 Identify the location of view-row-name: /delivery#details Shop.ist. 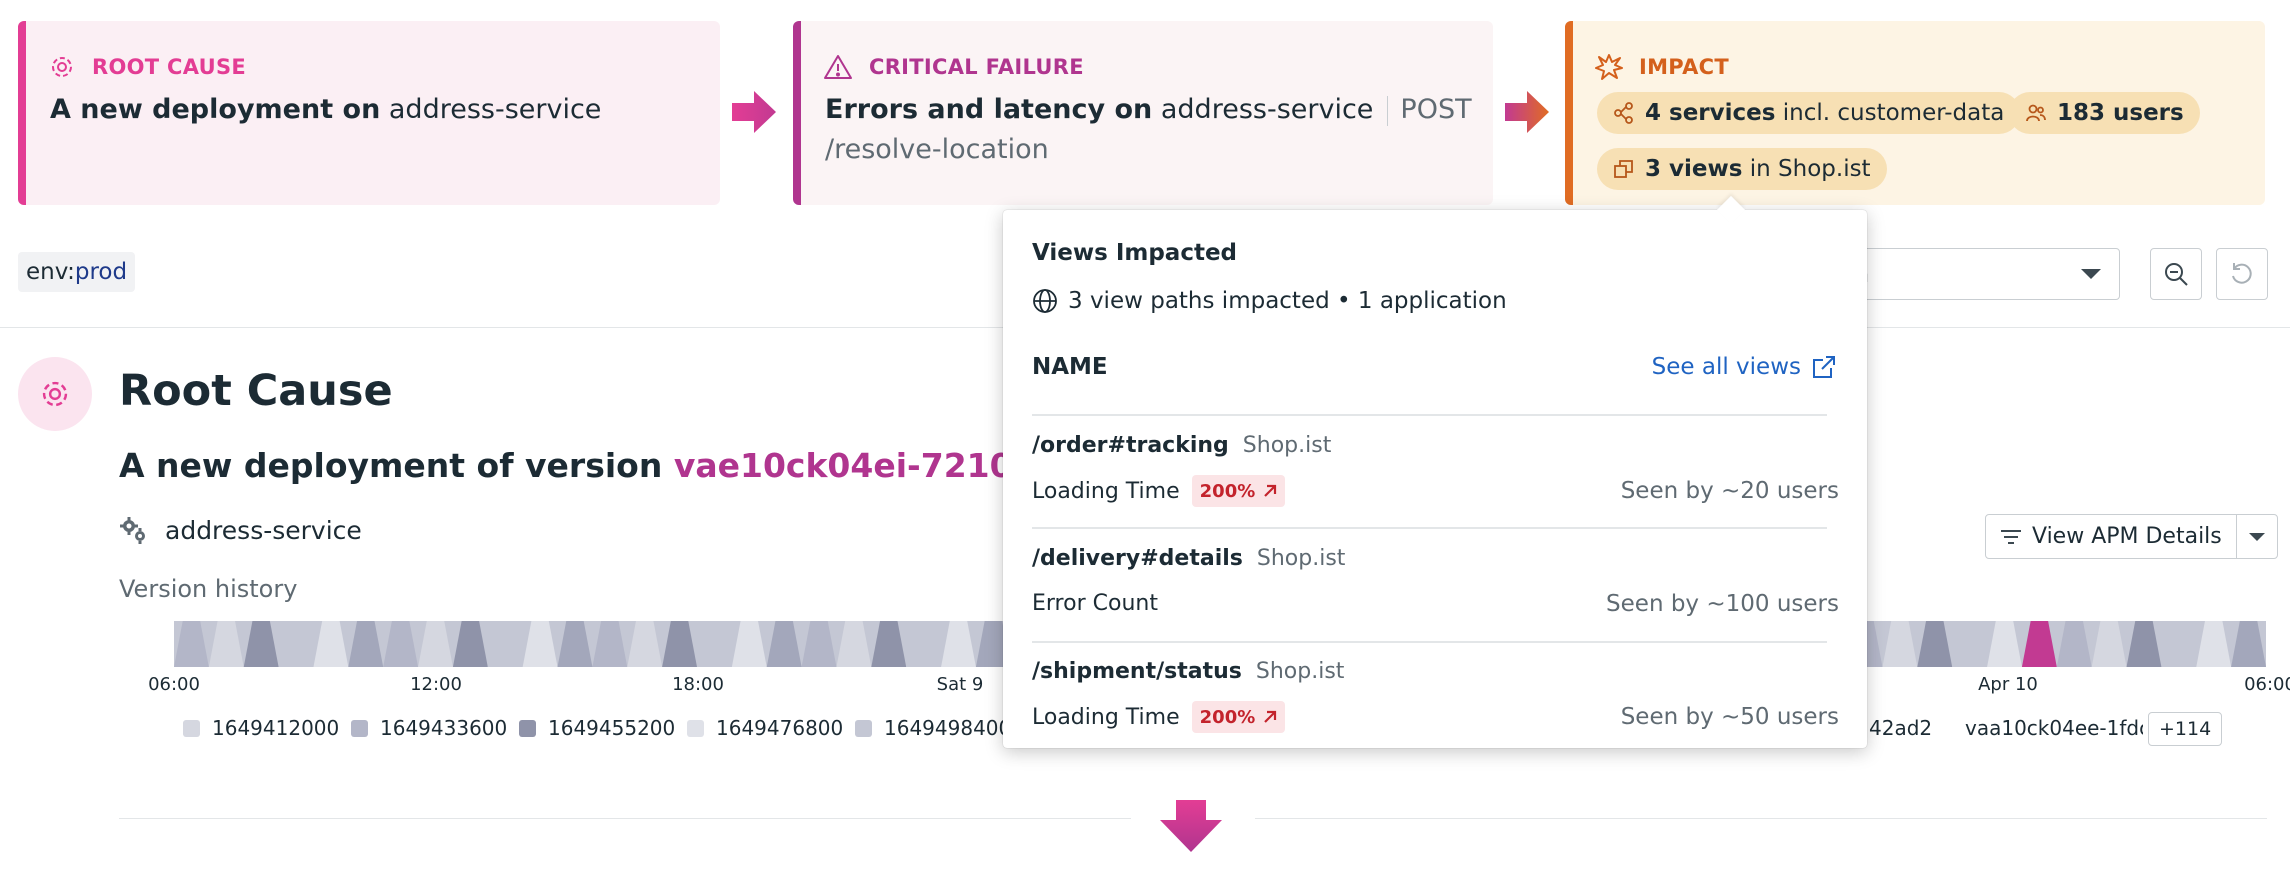
(1188, 558).